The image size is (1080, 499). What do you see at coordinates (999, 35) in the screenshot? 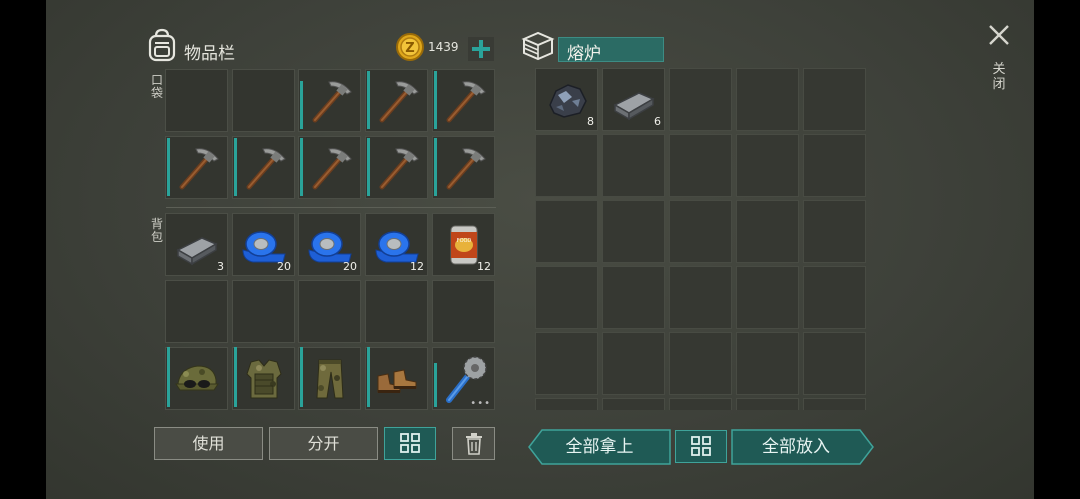
I see `close-icon` at bounding box center [999, 35].